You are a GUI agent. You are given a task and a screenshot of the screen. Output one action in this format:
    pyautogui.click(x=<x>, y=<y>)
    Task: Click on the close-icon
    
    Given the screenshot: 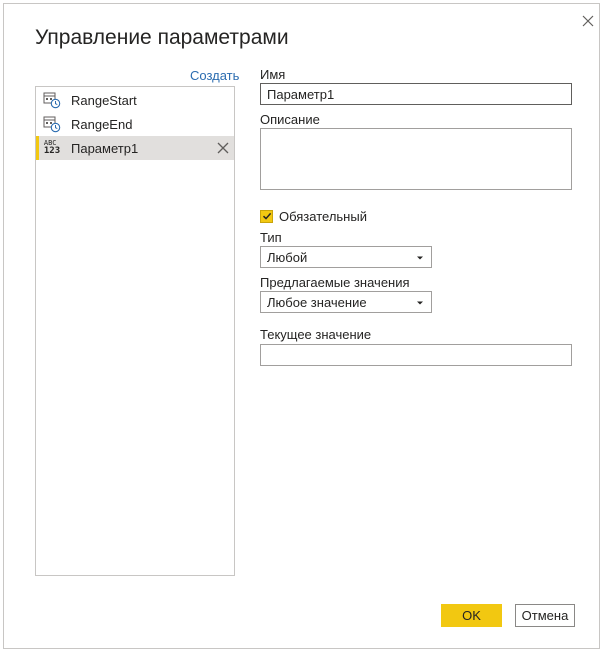 What is the action you would take?
    pyautogui.click(x=588, y=21)
    